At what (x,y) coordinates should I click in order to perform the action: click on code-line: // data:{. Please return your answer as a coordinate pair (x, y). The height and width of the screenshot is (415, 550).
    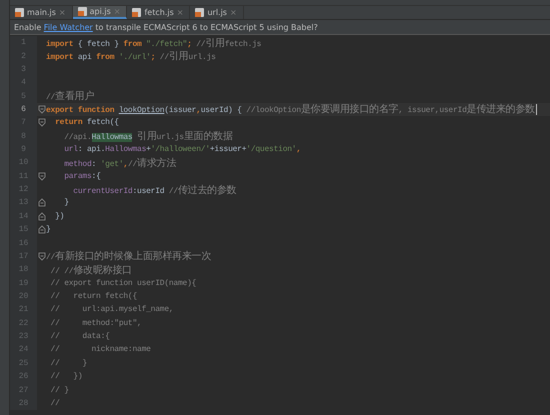
    Looking at the image, I should click on (80, 337).